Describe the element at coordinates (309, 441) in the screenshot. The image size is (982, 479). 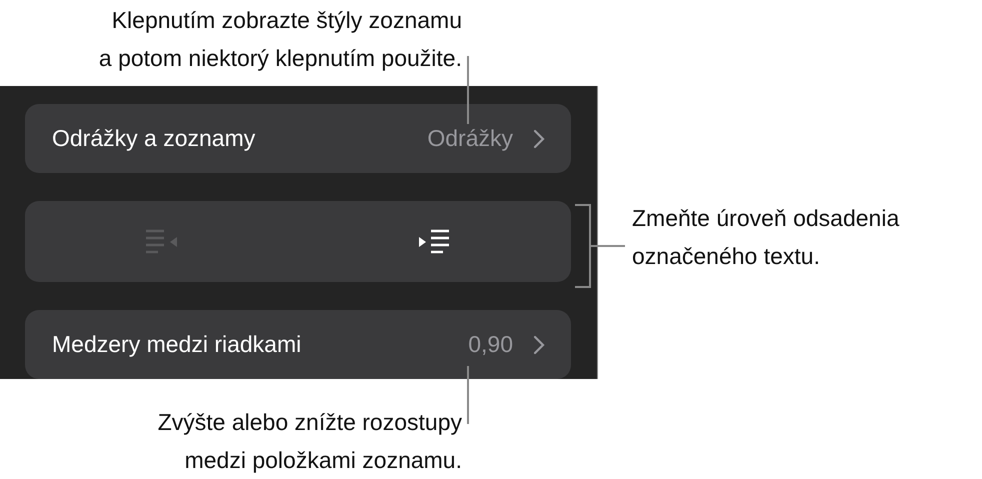
I see `callout-text: Zvýšte alebo znížte rozostupy medzi položkami zoznamu.` at that location.